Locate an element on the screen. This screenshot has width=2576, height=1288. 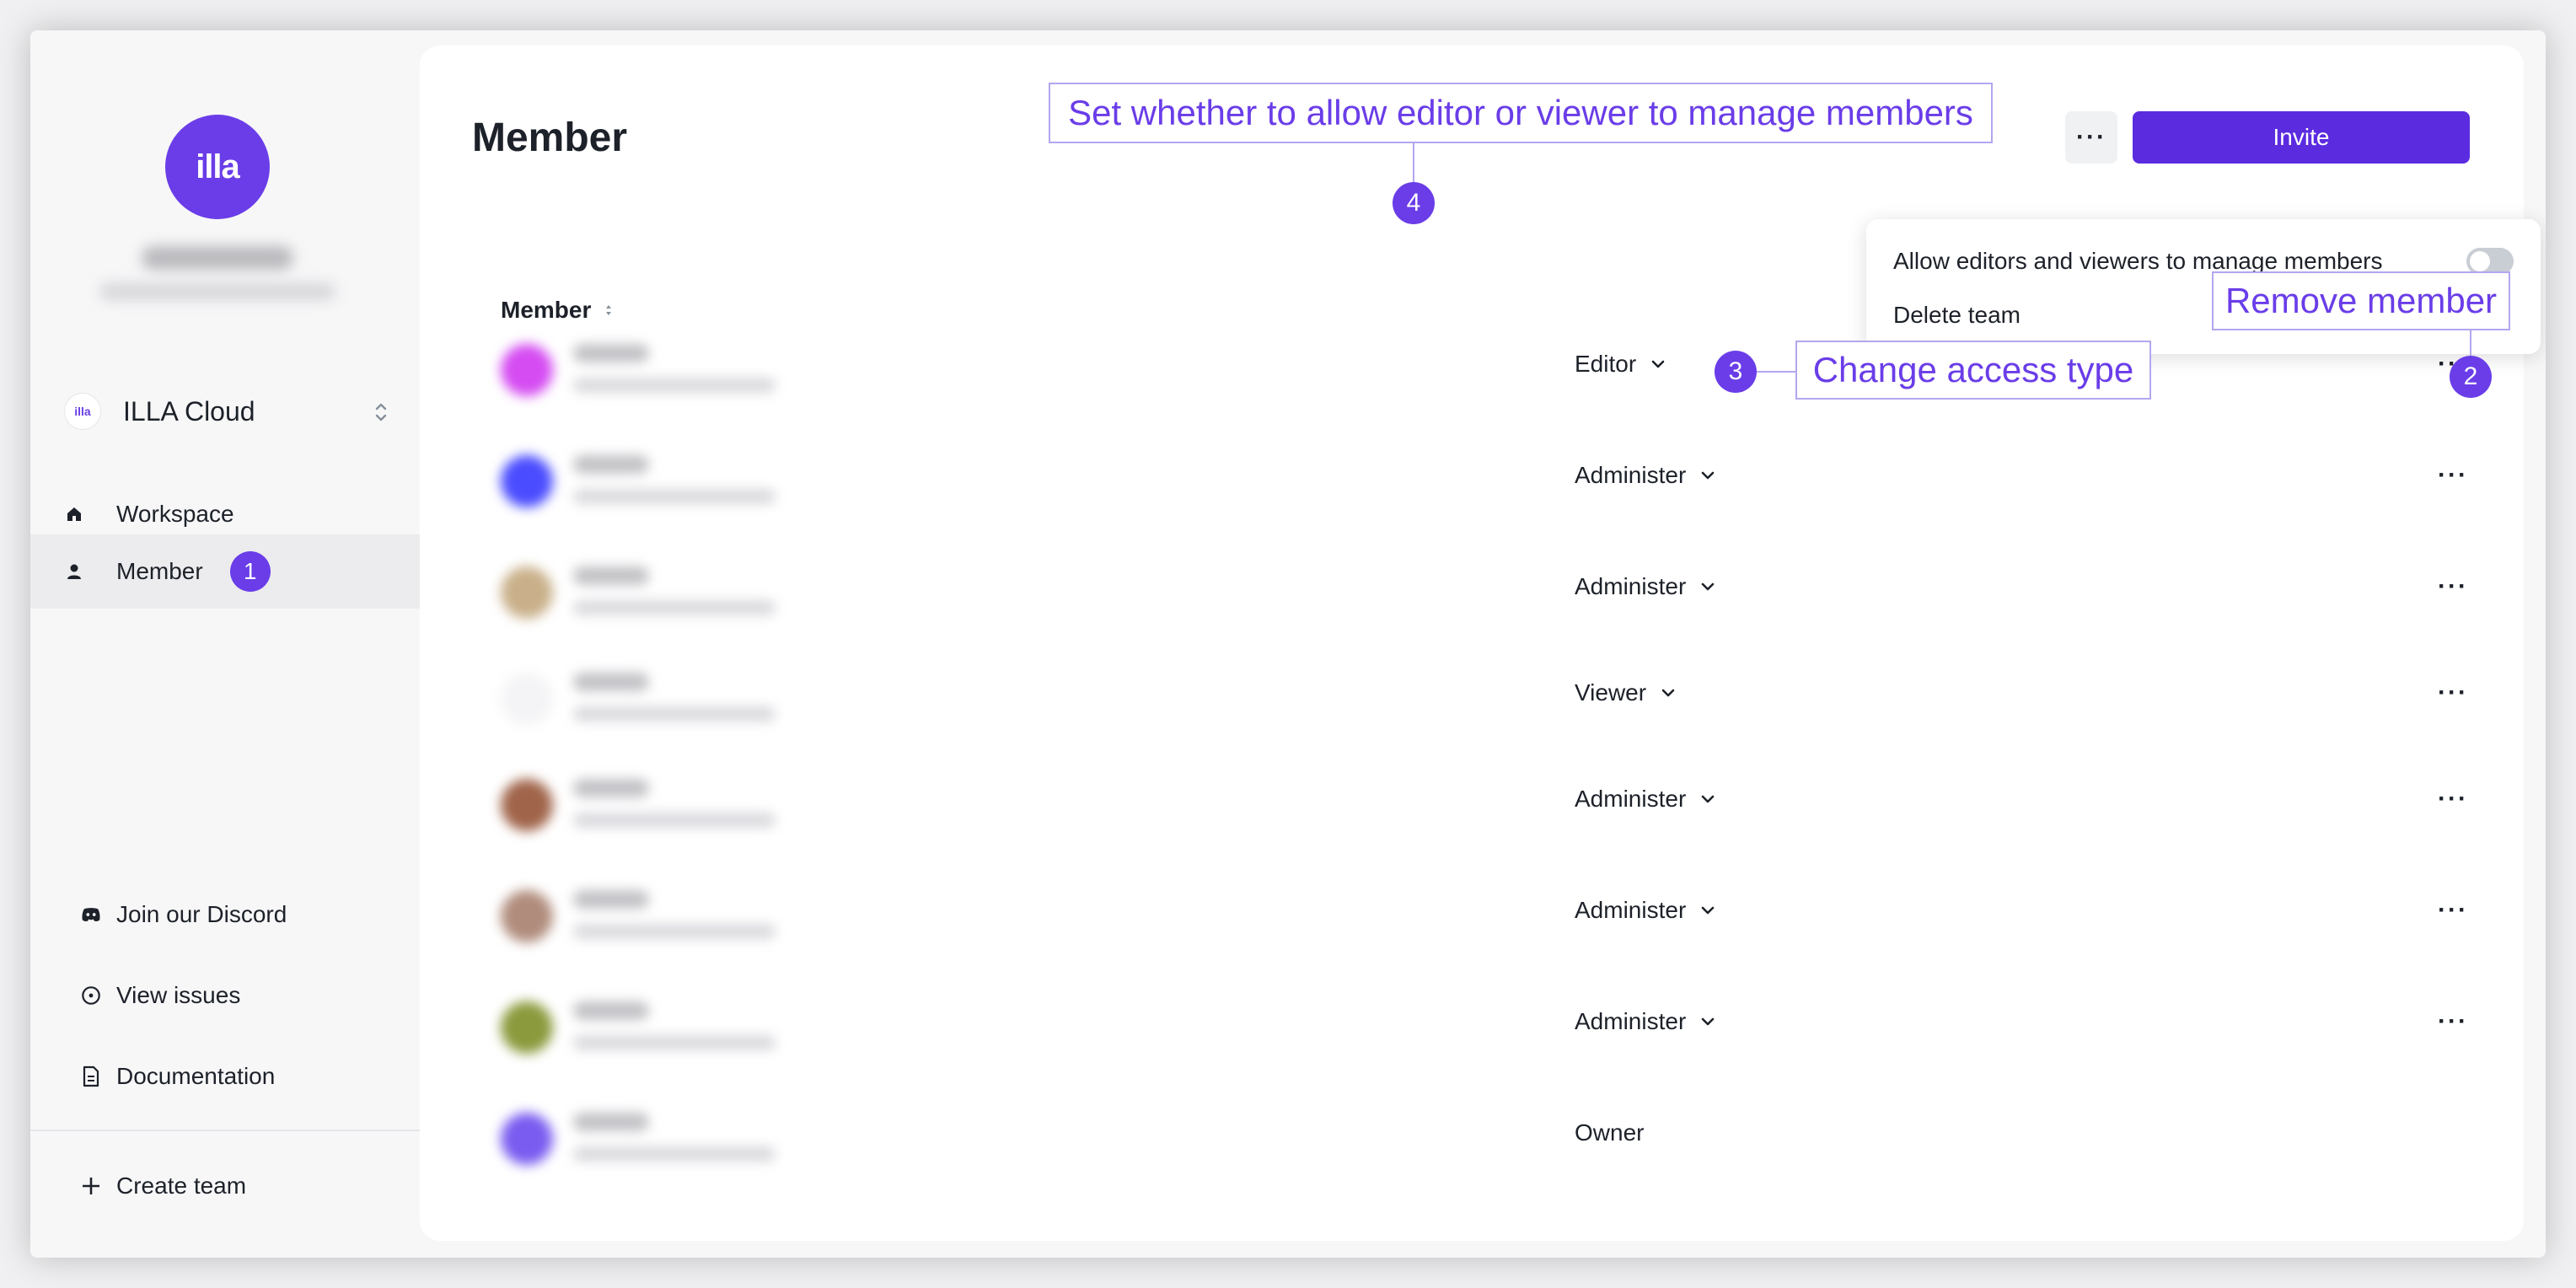
view-issues-link: View issues is located at coordinates (160, 995).